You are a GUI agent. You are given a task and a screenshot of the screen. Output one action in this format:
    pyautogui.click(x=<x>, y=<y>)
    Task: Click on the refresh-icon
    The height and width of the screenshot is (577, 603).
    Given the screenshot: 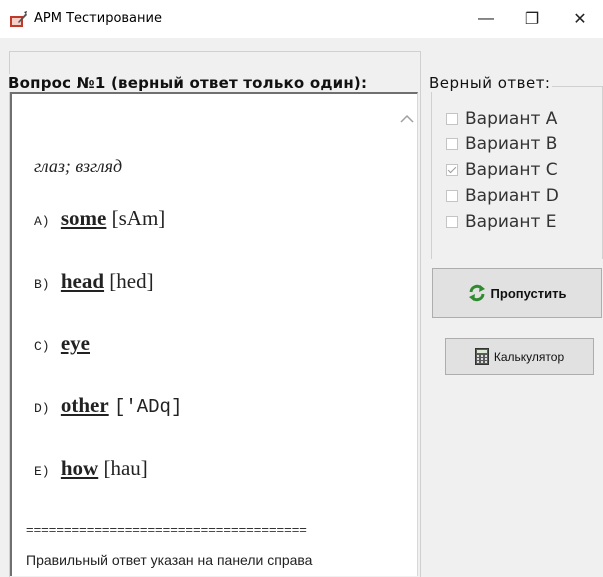 What is the action you would take?
    pyautogui.click(x=476, y=293)
    